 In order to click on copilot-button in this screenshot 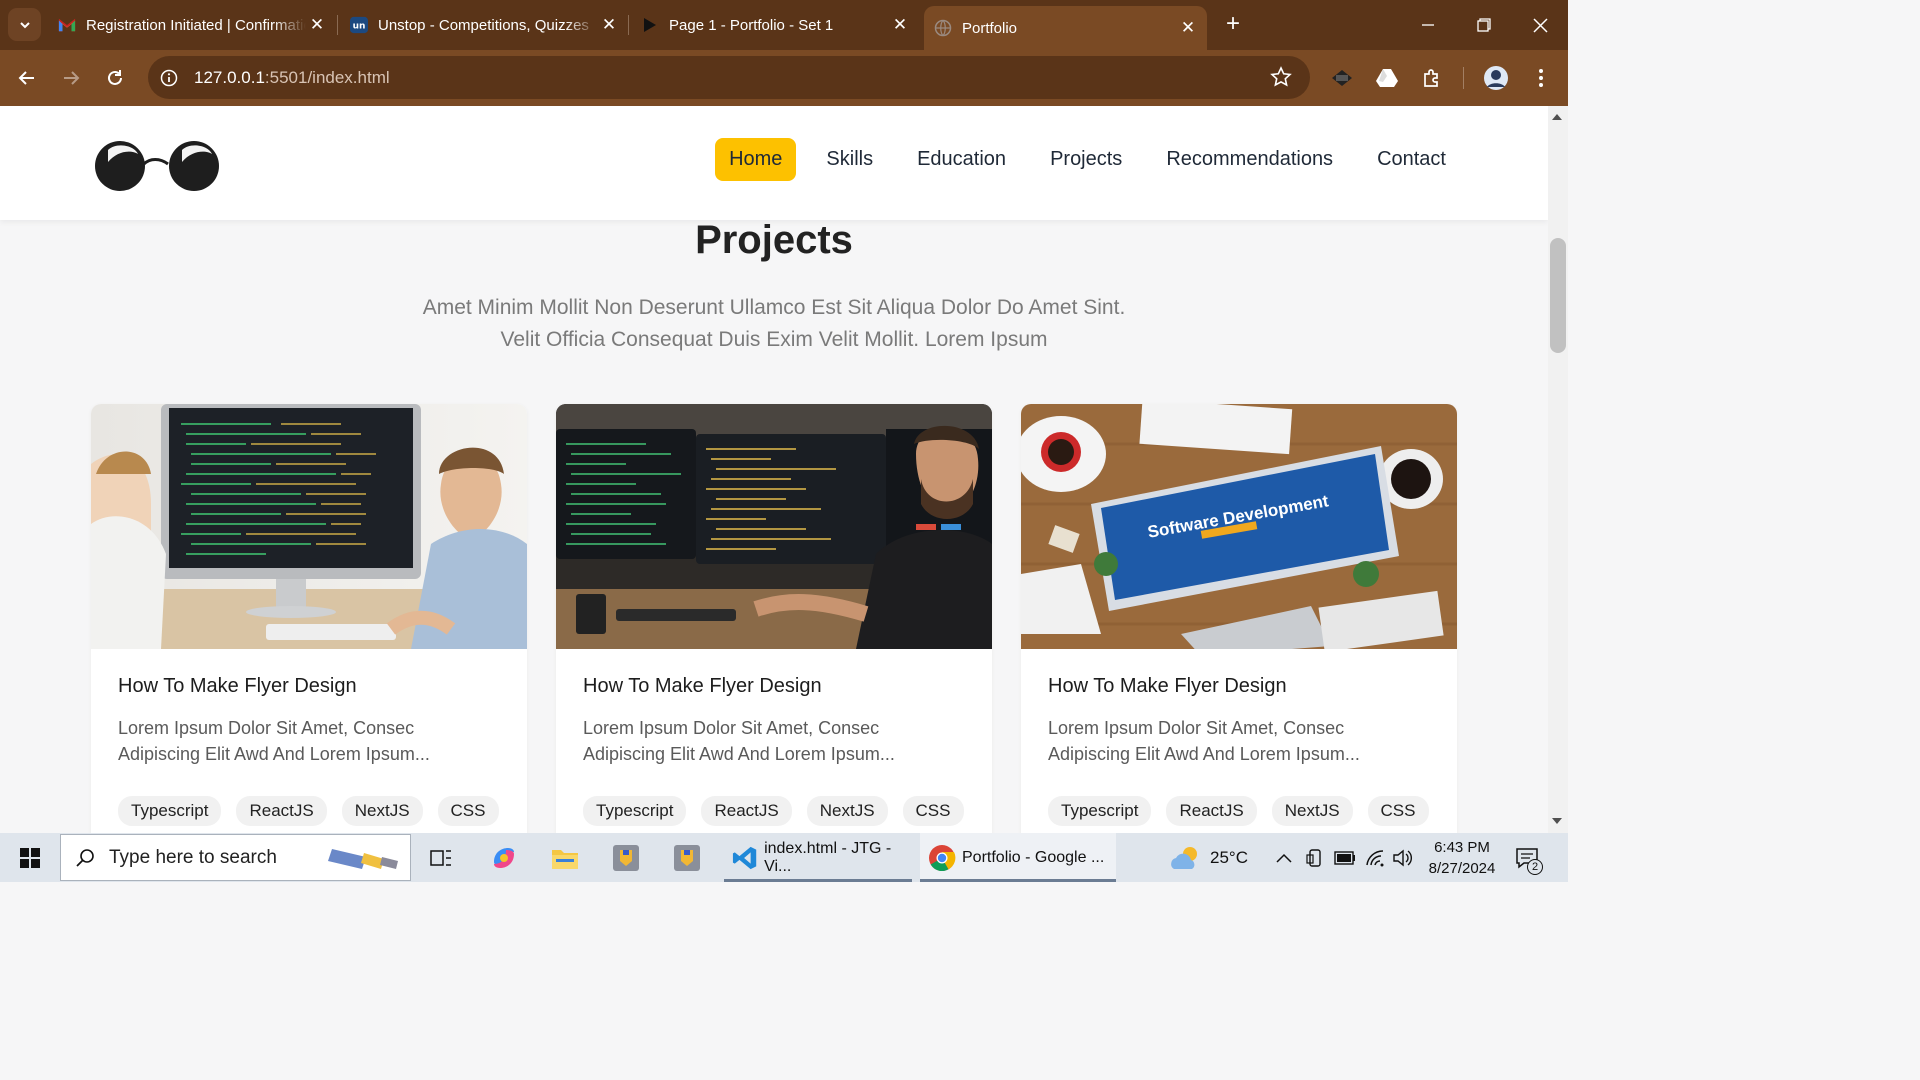, I will do `click(504, 857)`.